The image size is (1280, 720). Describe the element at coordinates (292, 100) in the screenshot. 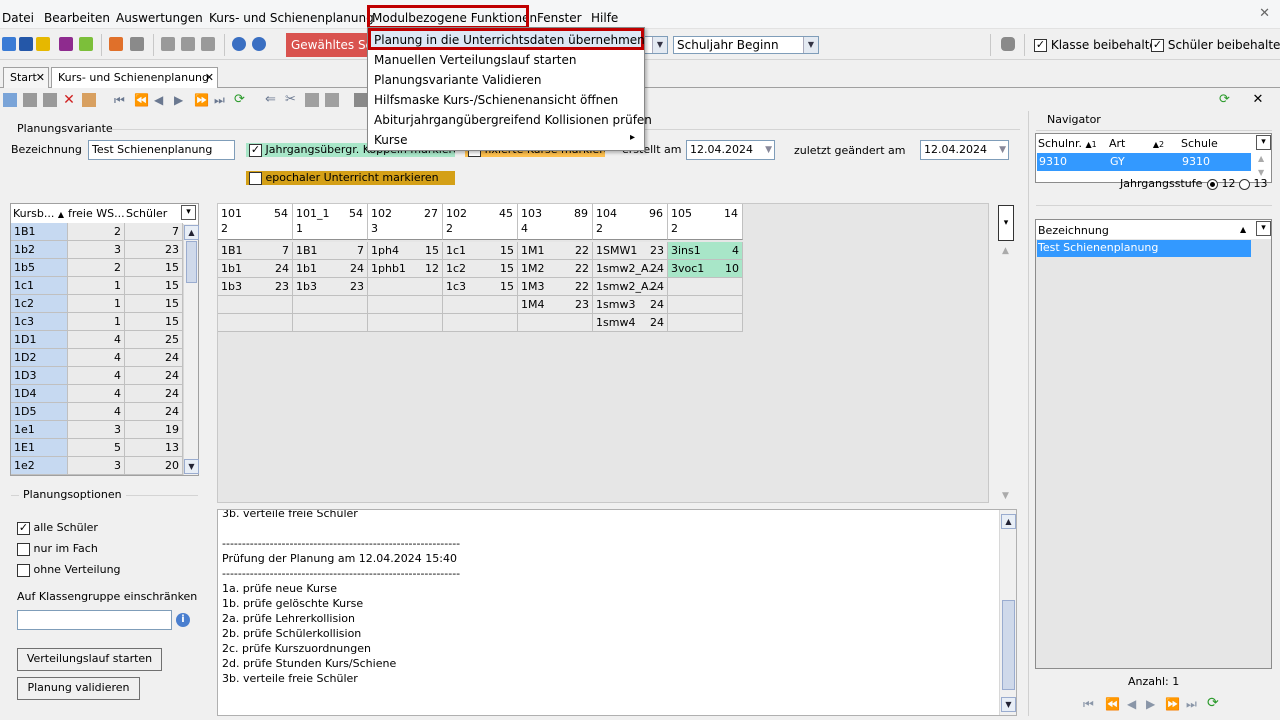

I see `cut-icon: ✂` at that location.